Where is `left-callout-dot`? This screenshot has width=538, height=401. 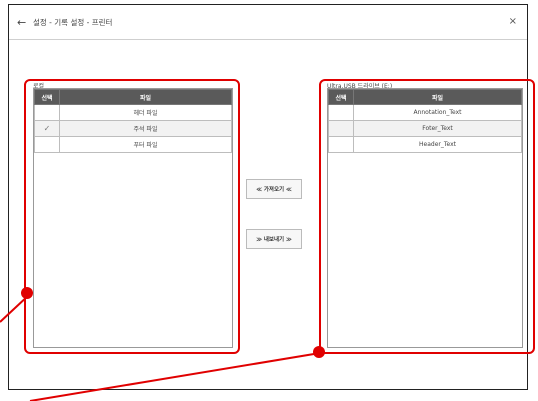 left-callout-dot is located at coordinates (27, 293).